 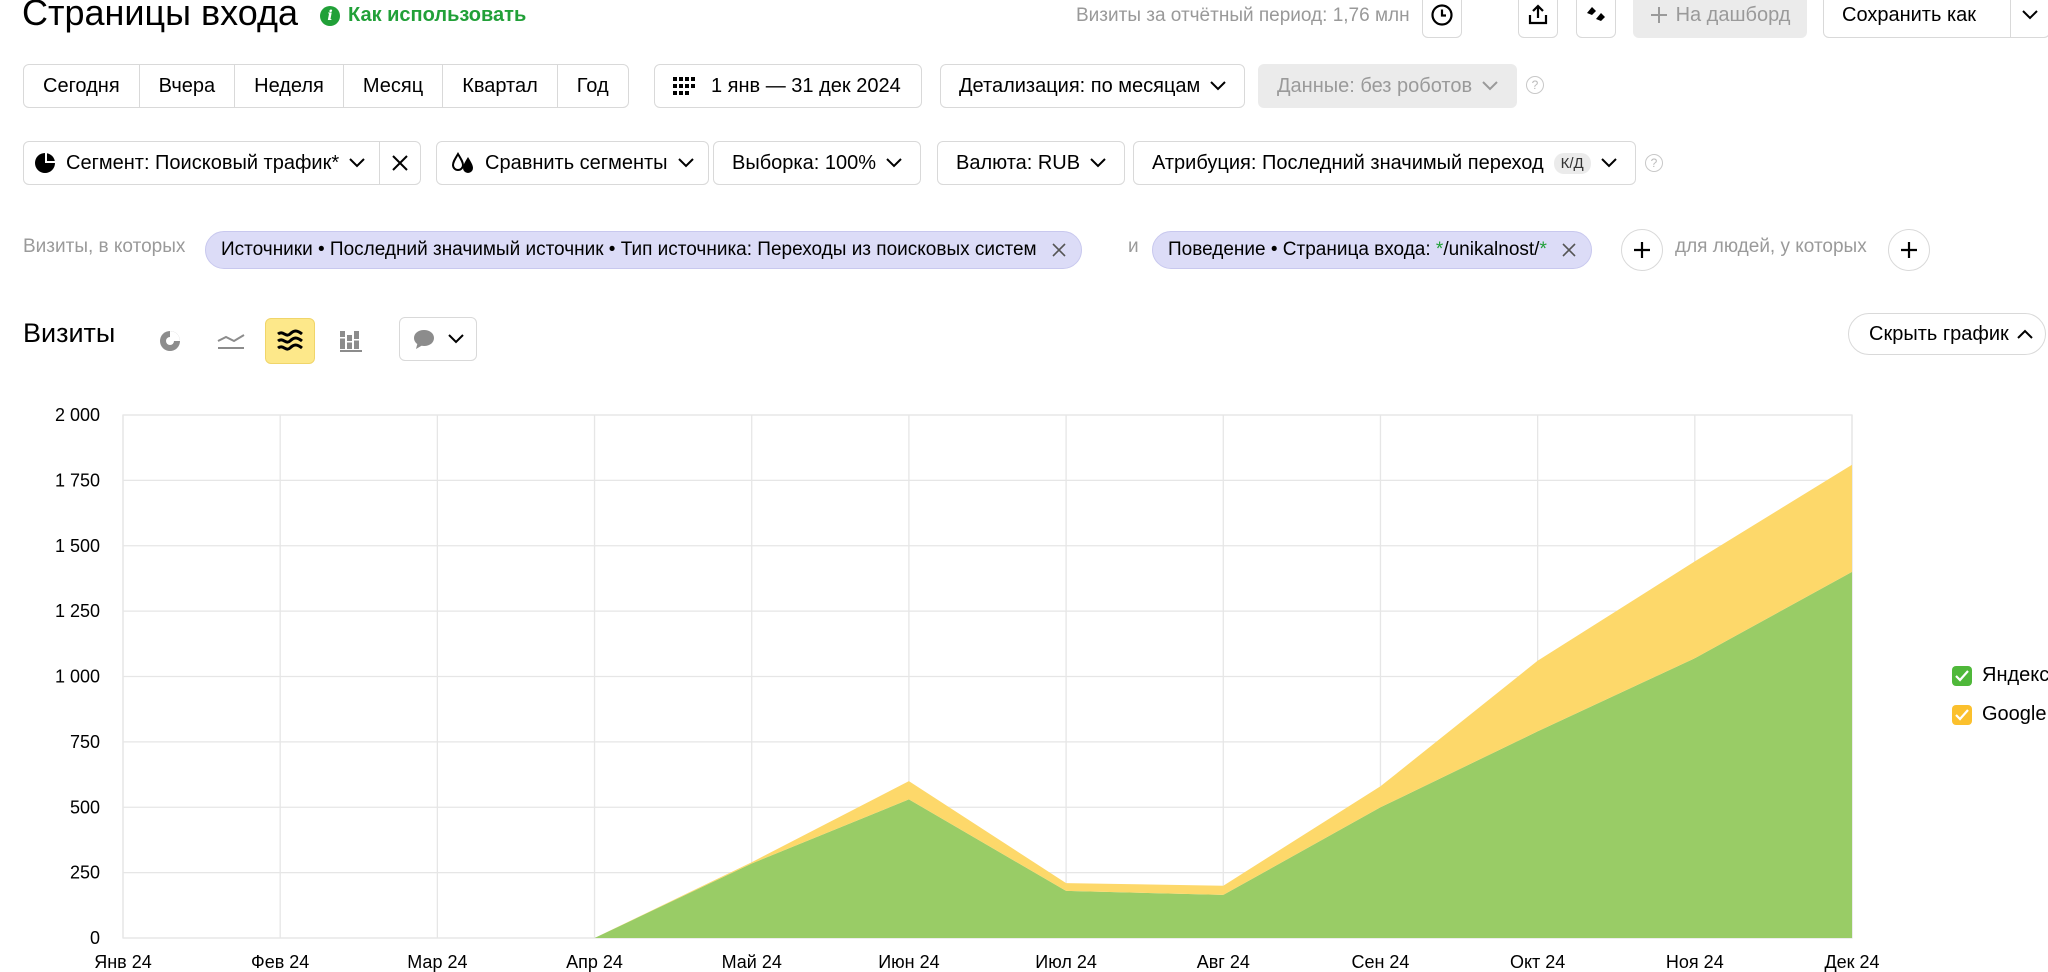 I want to click on sort-button, so click(x=1596, y=19).